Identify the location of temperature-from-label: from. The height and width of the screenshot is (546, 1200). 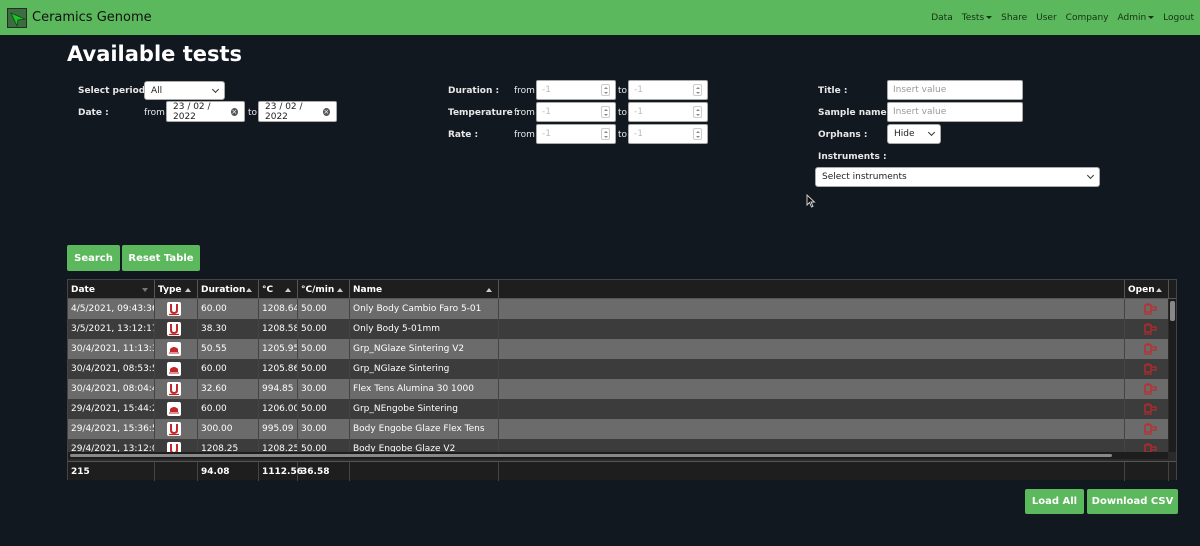
(524, 113).